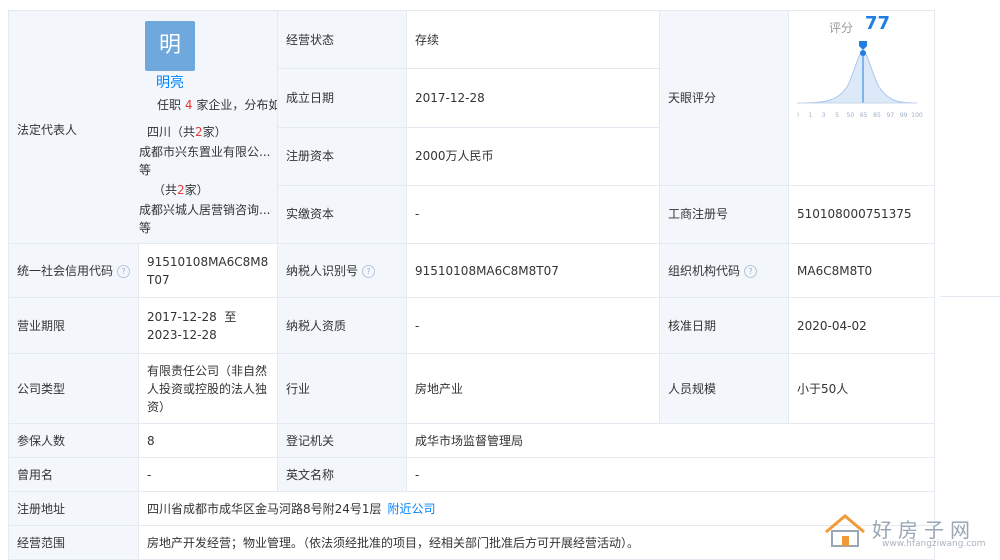 The image size is (1000, 560). What do you see at coordinates (169, 105) in the screenshot?
I see `jobs-prefix: 任职` at bounding box center [169, 105].